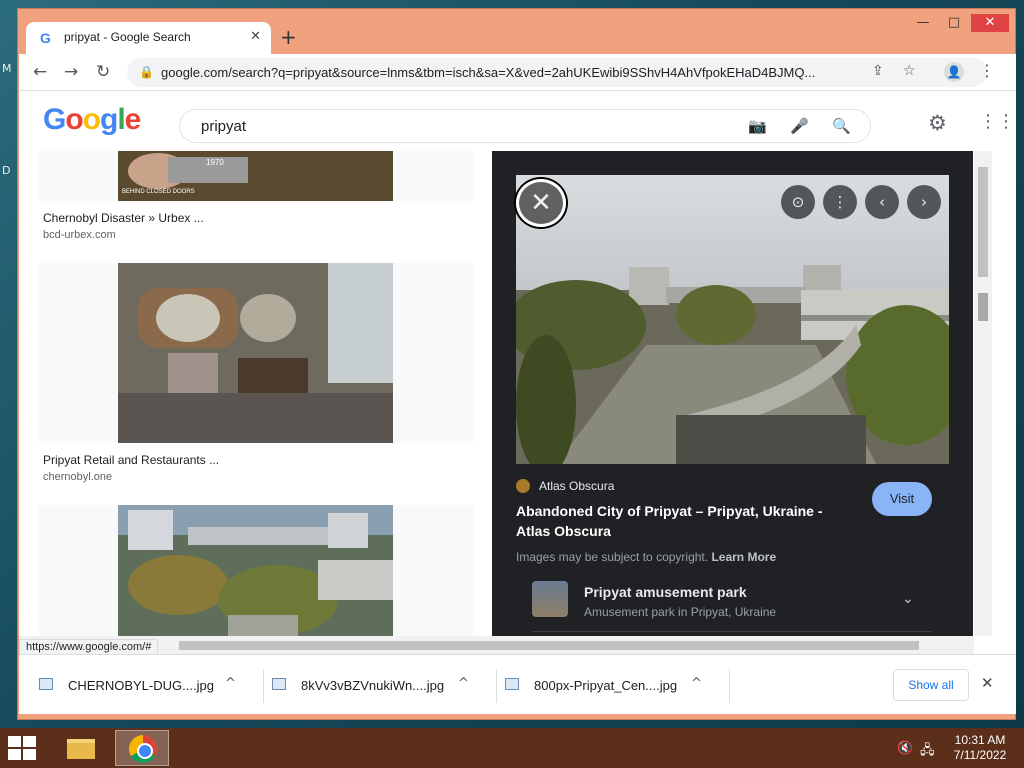  What do you see at coordinates (77, 477) in the screenshot?
I see `result-domain: chernobyl.one` at bounding box center [77, 477].